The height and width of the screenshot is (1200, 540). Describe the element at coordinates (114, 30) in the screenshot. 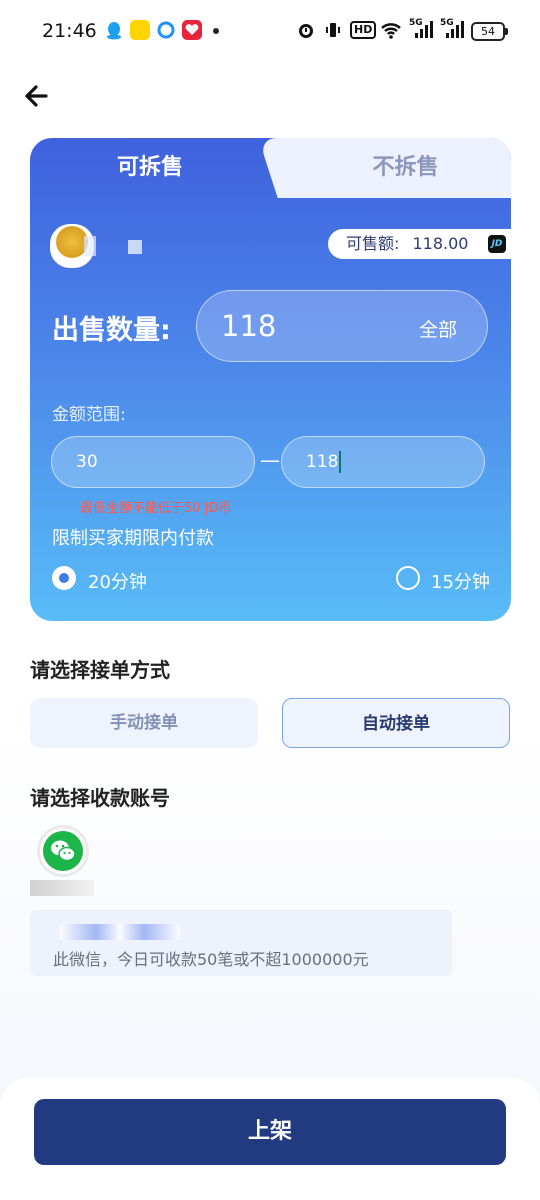

I see `qq-notification-icon` at that location.